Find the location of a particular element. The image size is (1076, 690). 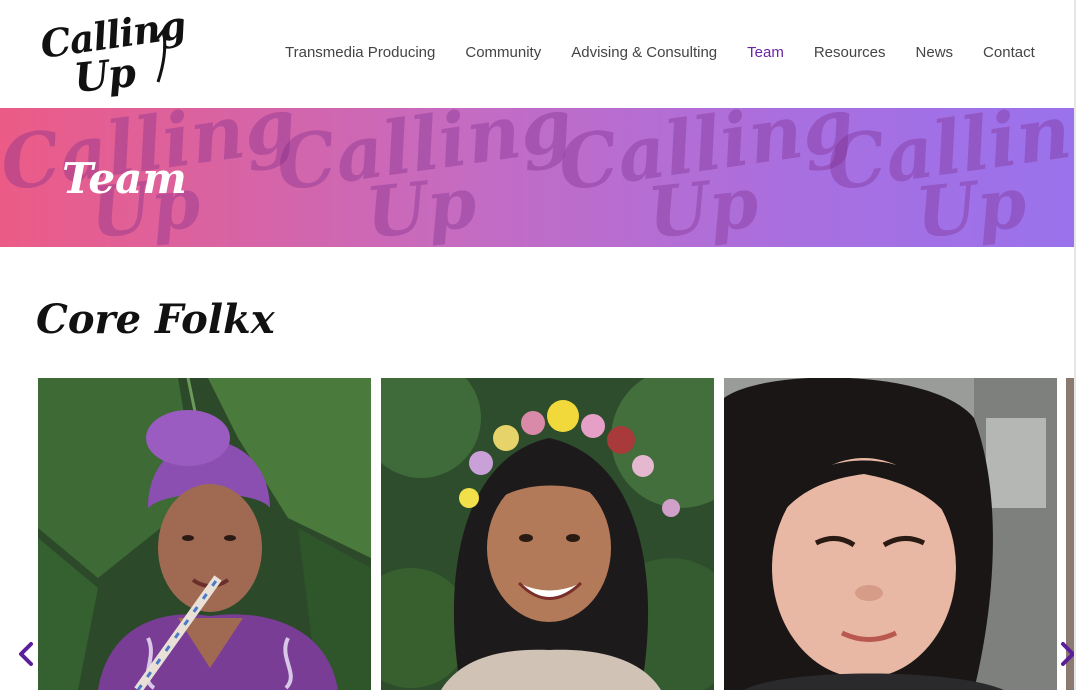

chevron-left-icon is located at coordinates (26, 654).